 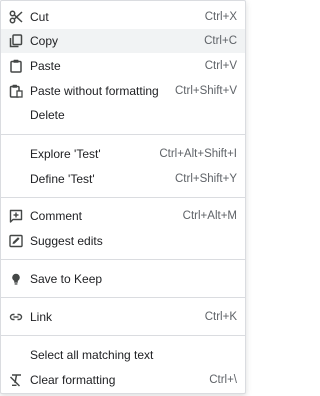 What do you see at coordinates (123, 115) in the screenshot?
I see `menu-item-delete: Delete` at bounding box center [123, 115].